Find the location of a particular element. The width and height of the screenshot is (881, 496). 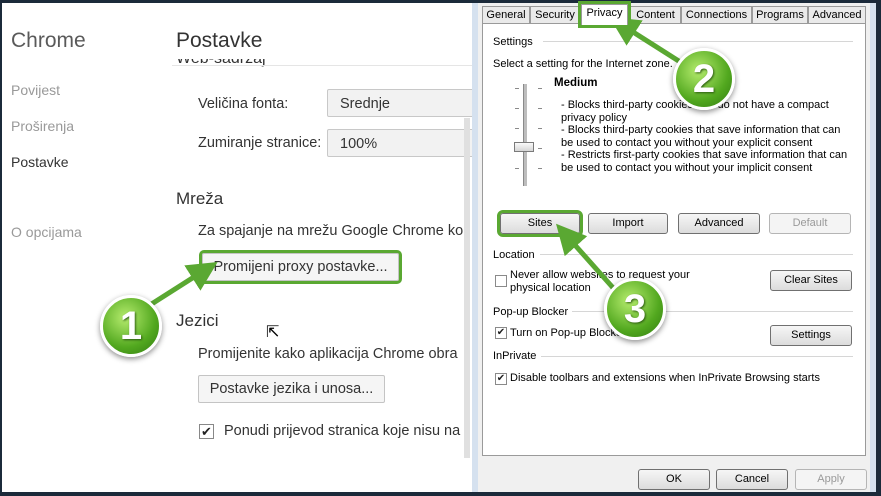

popup-check-label: Turn on Pop-up Blocker is located at coordinates (568, 333).